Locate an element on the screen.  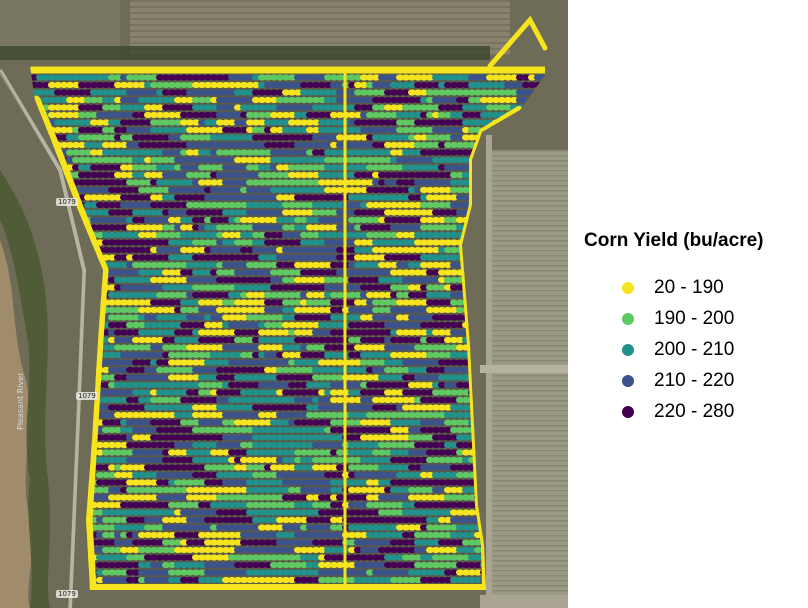
field-road-east-divider is located at coordinates (524, 369).